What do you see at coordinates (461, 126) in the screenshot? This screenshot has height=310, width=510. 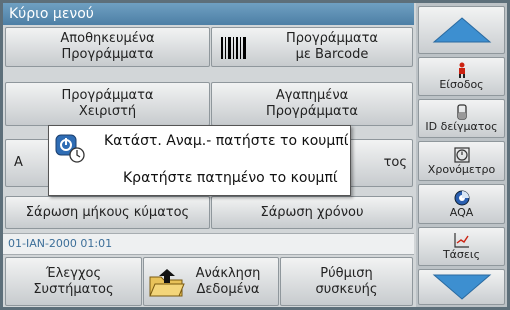 I see `sample-id-label: ID δείγματος` at bounding box center [461, 126].